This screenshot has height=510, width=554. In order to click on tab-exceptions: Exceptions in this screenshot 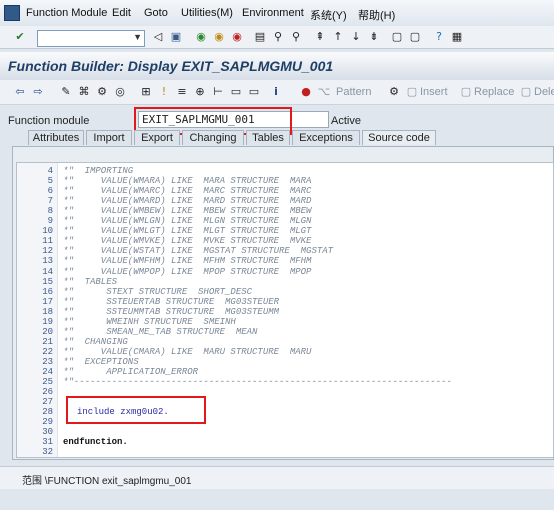, I will do `click(326, 137)`.